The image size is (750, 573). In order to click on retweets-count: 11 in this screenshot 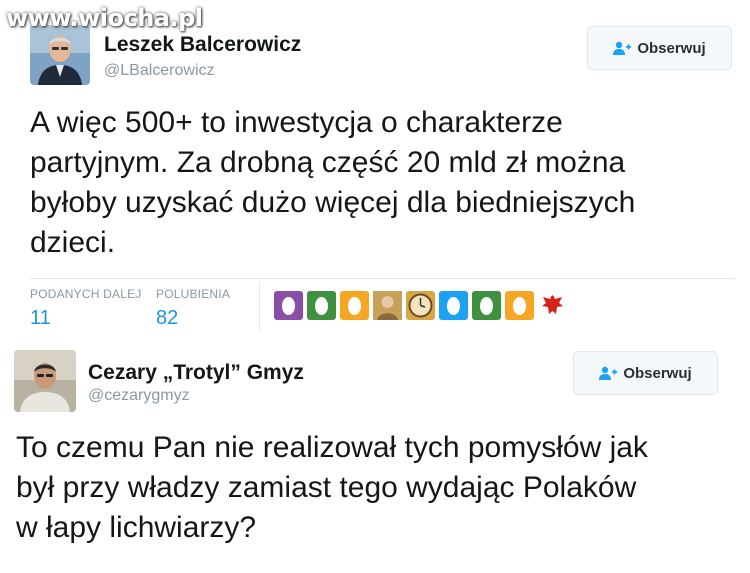, I will do `click(40, 318)`.